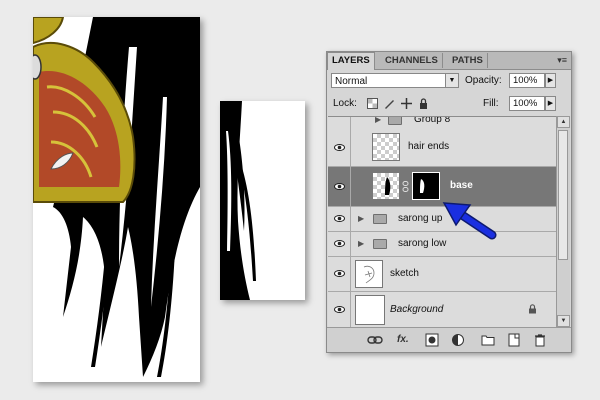 The image size is (600, 400). Describe the element at coordinates (412, 60) in the screenshot. I see `tab-channels: CHANNELS` at that location.